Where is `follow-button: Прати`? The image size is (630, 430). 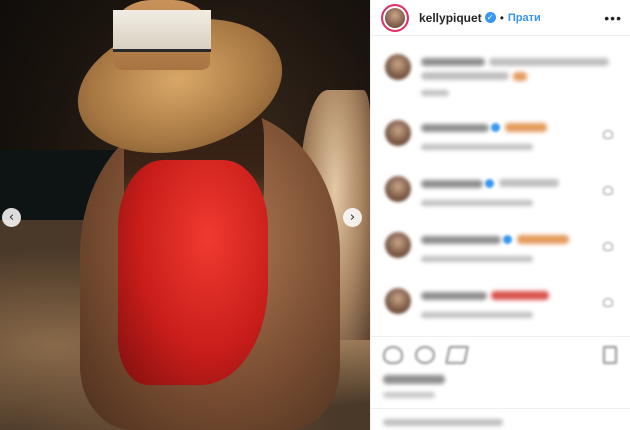
follow-button: Прати is located at coordinates (524, 18).